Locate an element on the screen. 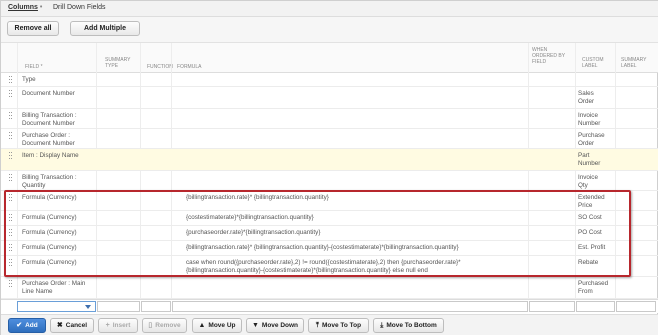 This screenshot has height=335, width=658. header-summary-label: SUMMARY LABEL is located at coordinates (633, 63).